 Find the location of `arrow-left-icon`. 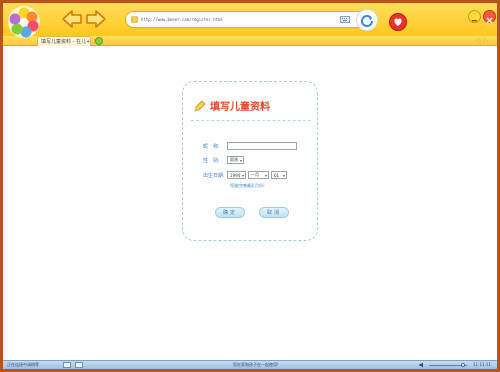

arrow-left-icon is located at coordinates (72, 19).